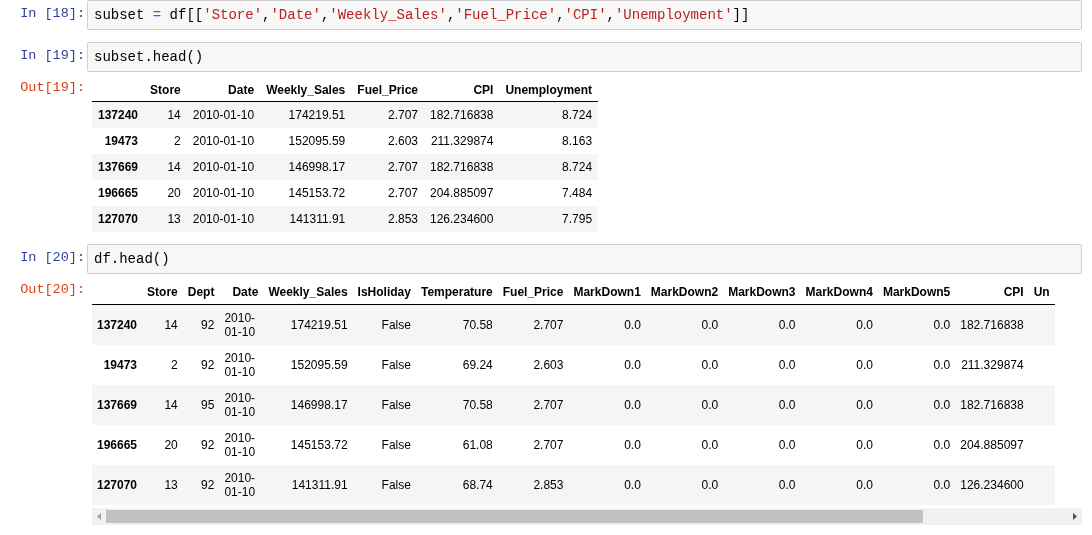 The image size is (1092, 535). What do you see at coordinates (992, 485) in the screenshot?
I see `table-cell: 126.234600` at bounding box center [992, 485].